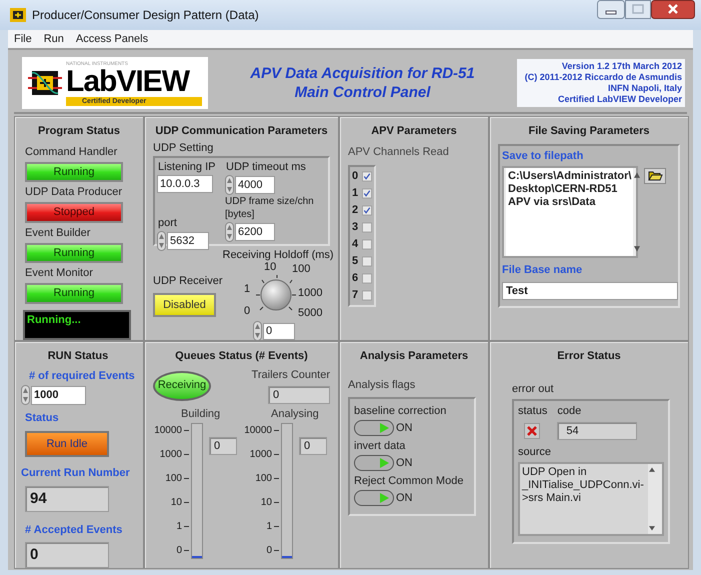 Image resolution: width=701 pixels, height=575 pixels. I want to click on input-field: 1000, so click(58, 395).